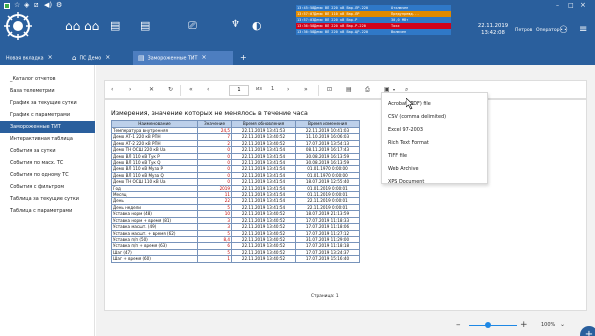 This screenshot has width=595, height=336. I want to click on menu-item-rtf: Rich Text Format, so click(434, 143).